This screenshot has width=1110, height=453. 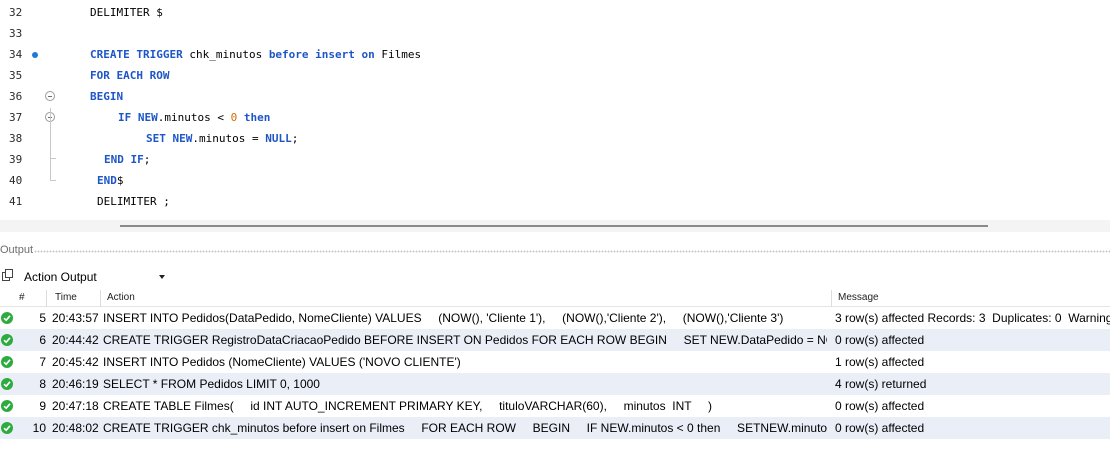 I want to click on code-text: SET NEW.minutos = NULL;, so click(x=222, y=138).